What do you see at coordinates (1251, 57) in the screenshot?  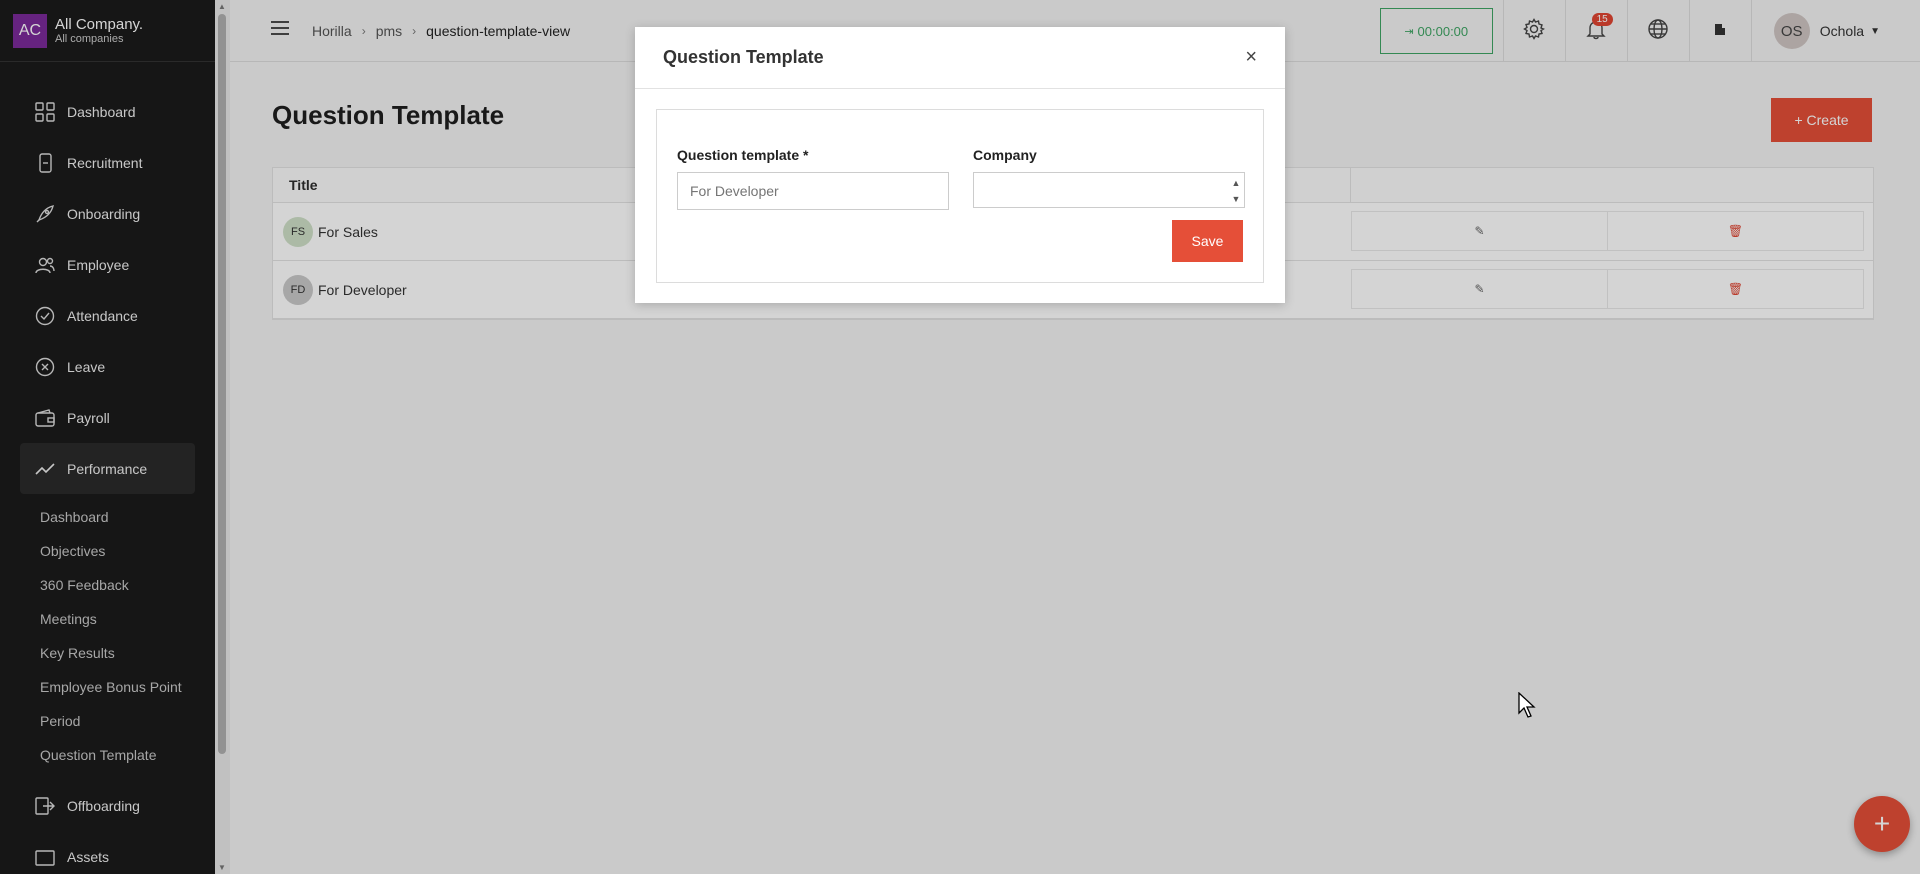 I see `close-icon: ×` at bounding box center [1251, 57].